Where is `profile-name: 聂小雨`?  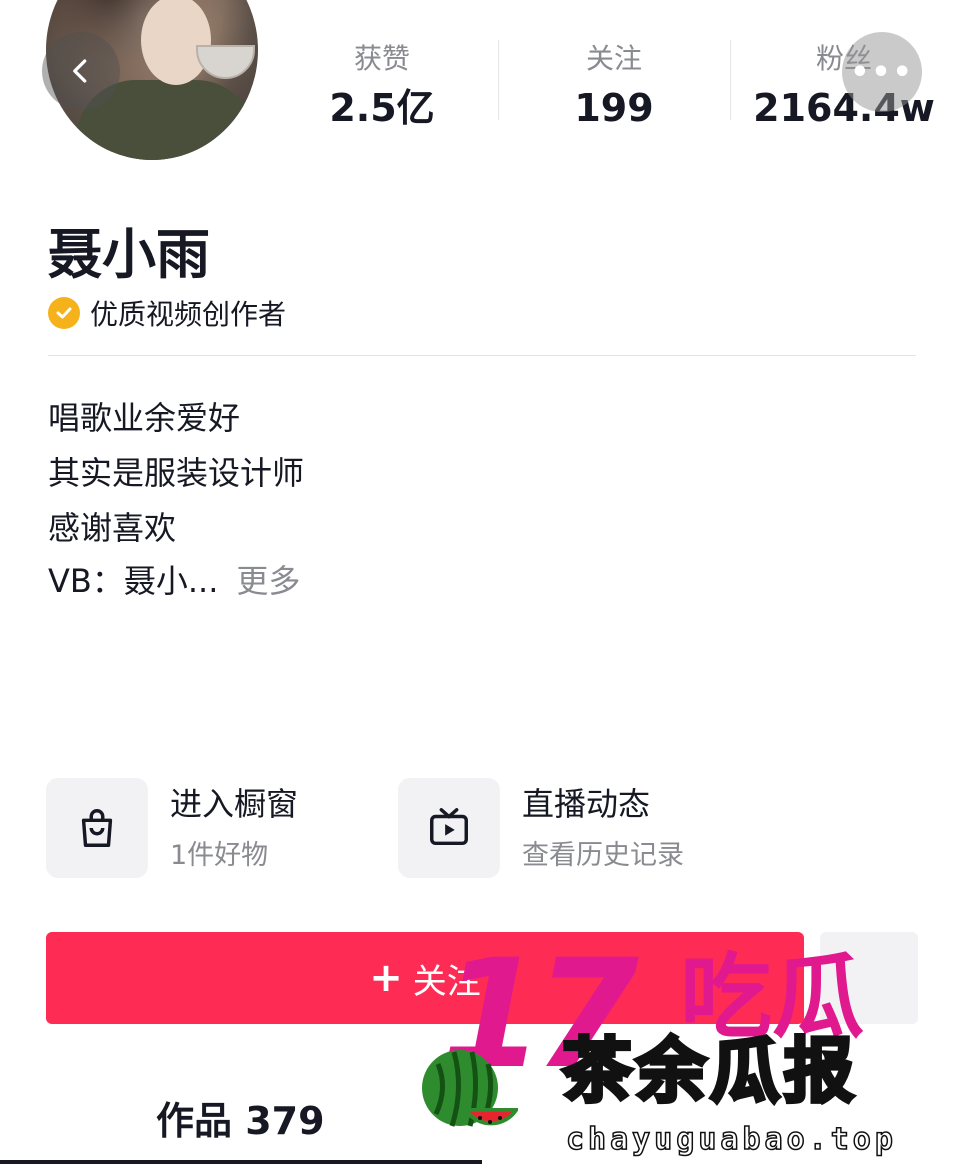
profile-name: 聂小雨 is located at coordinates (129, 254).